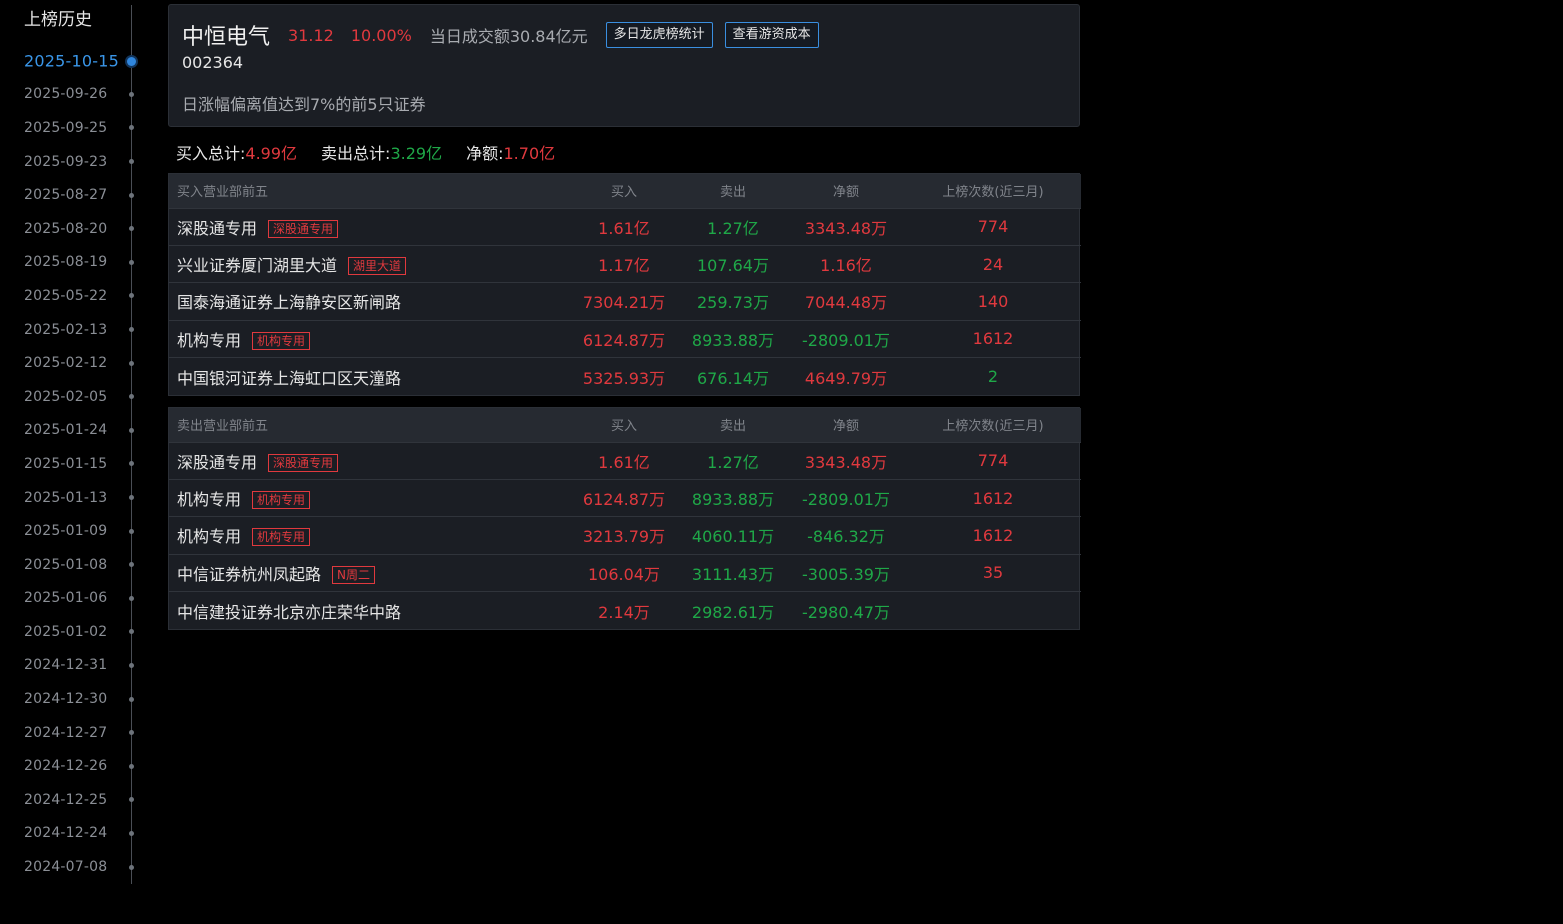  Describe the element at coordinates (993, 497) in the screenshot. I see `listing-count-cell: 1612` at that location.